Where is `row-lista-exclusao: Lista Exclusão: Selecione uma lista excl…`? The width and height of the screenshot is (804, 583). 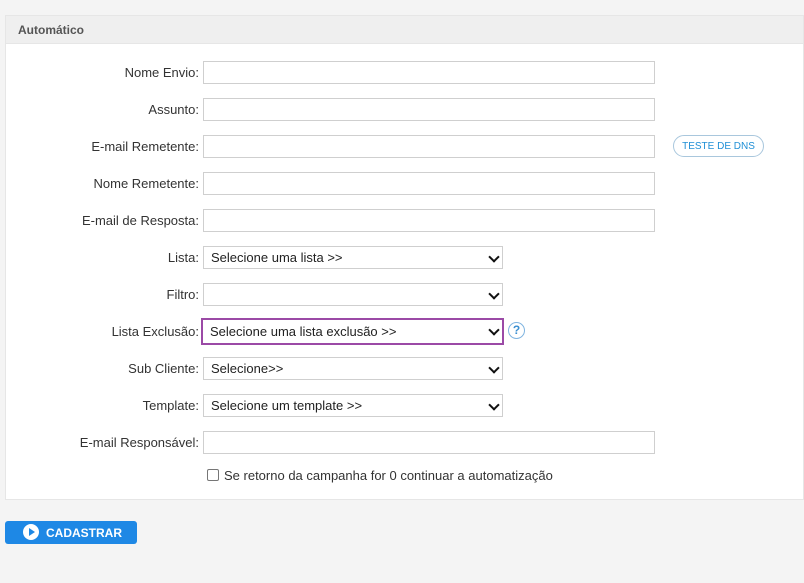
row-lista-exclusao: Lista Exclusão: Selecione uma lista excl… is located at coordinates (405, 331).